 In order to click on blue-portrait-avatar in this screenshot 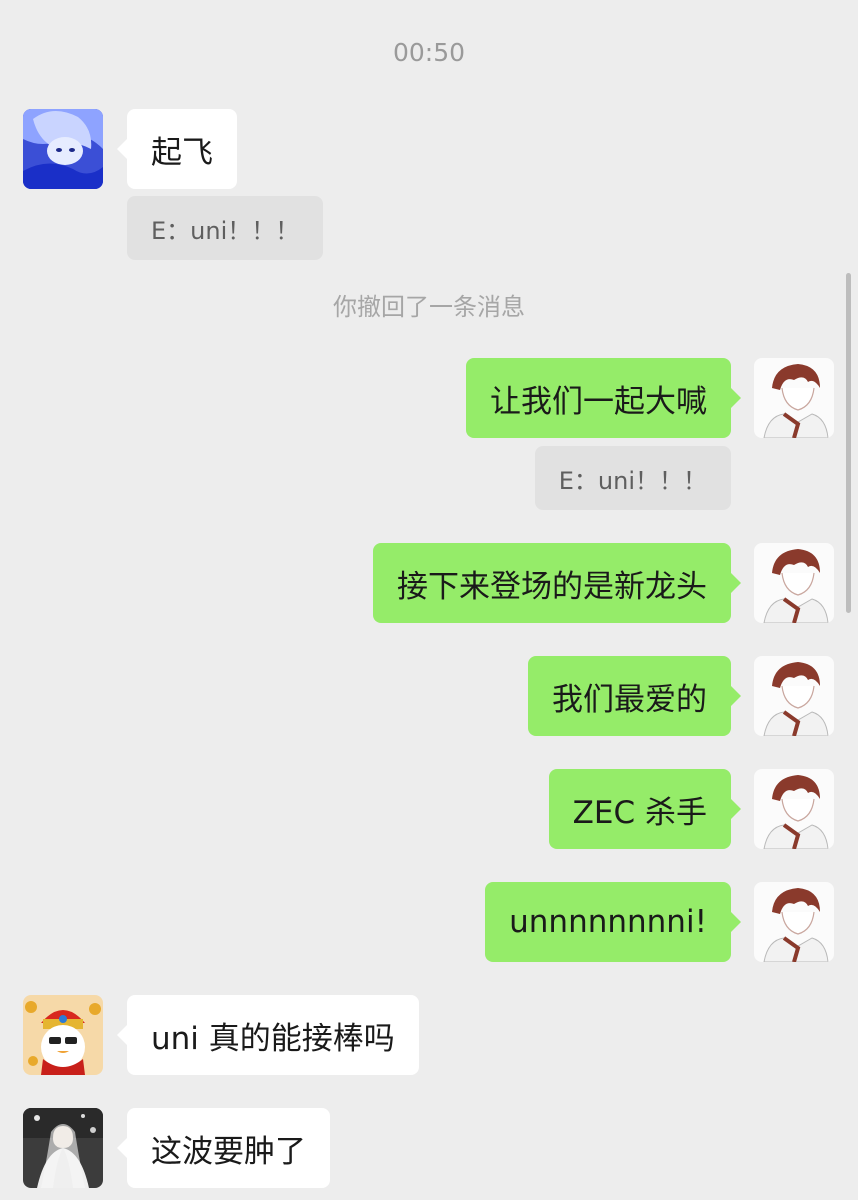, I will do `click(63, 149)`.